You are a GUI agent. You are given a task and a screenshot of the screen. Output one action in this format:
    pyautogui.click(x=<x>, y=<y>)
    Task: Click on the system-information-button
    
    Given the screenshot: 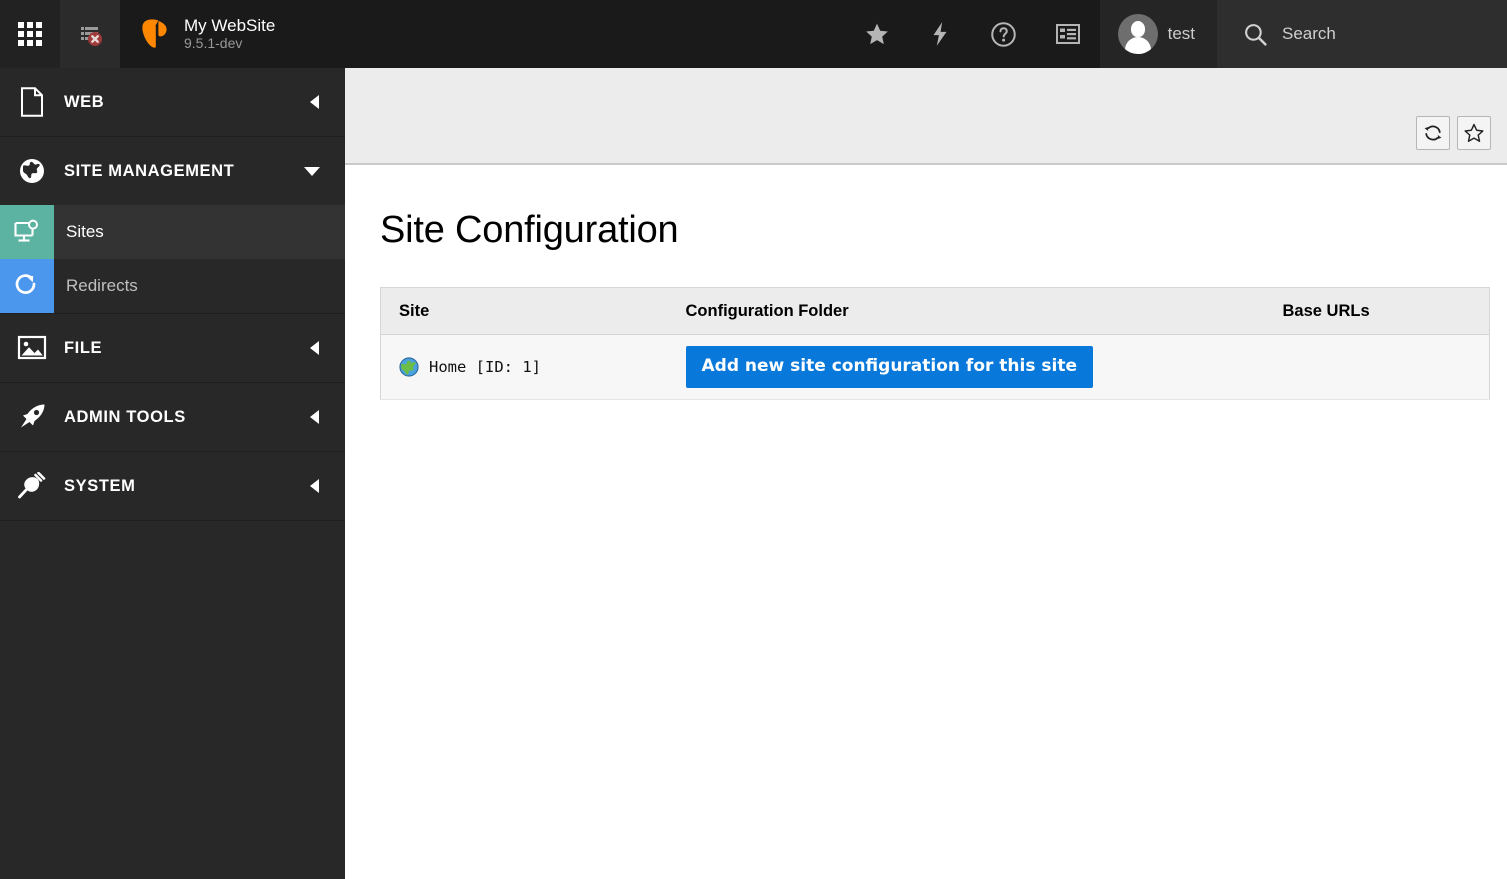 What is the action you would take?
    pyautogui.click(x=1068, y=34)
    